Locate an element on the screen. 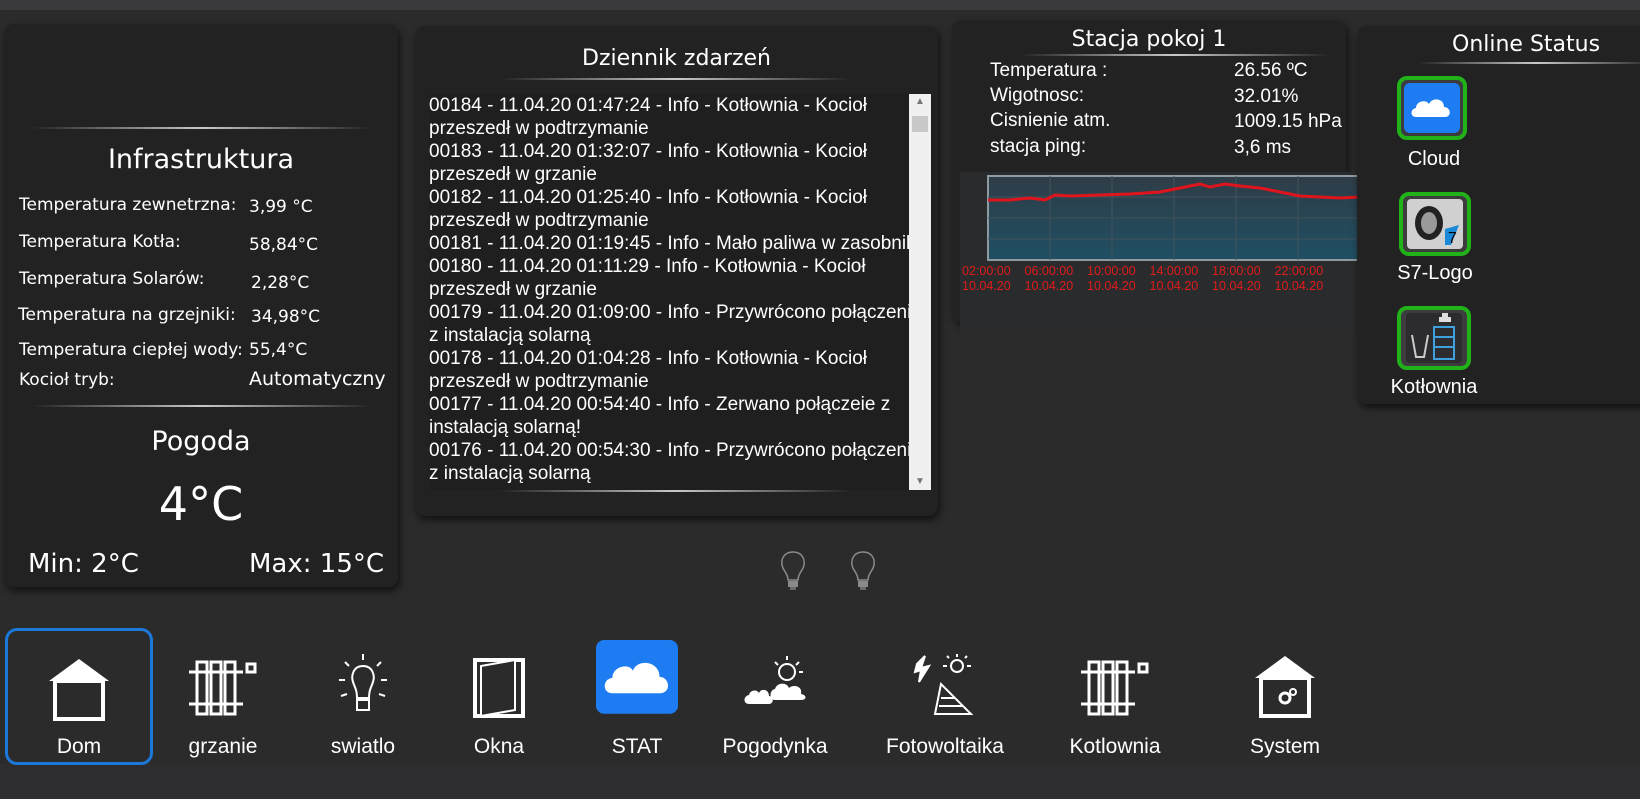 Image resolution: width=1640 pixels, height=799 pixels. station-label: Cisnienie atm. is located at coordinates (1050, 120).